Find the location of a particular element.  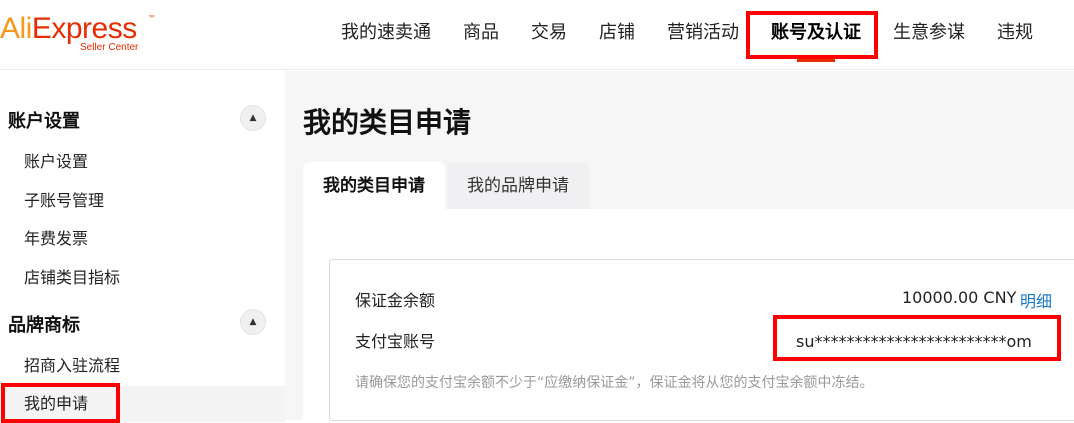

logo-express-text: Express is located at coordinates (84, 28).